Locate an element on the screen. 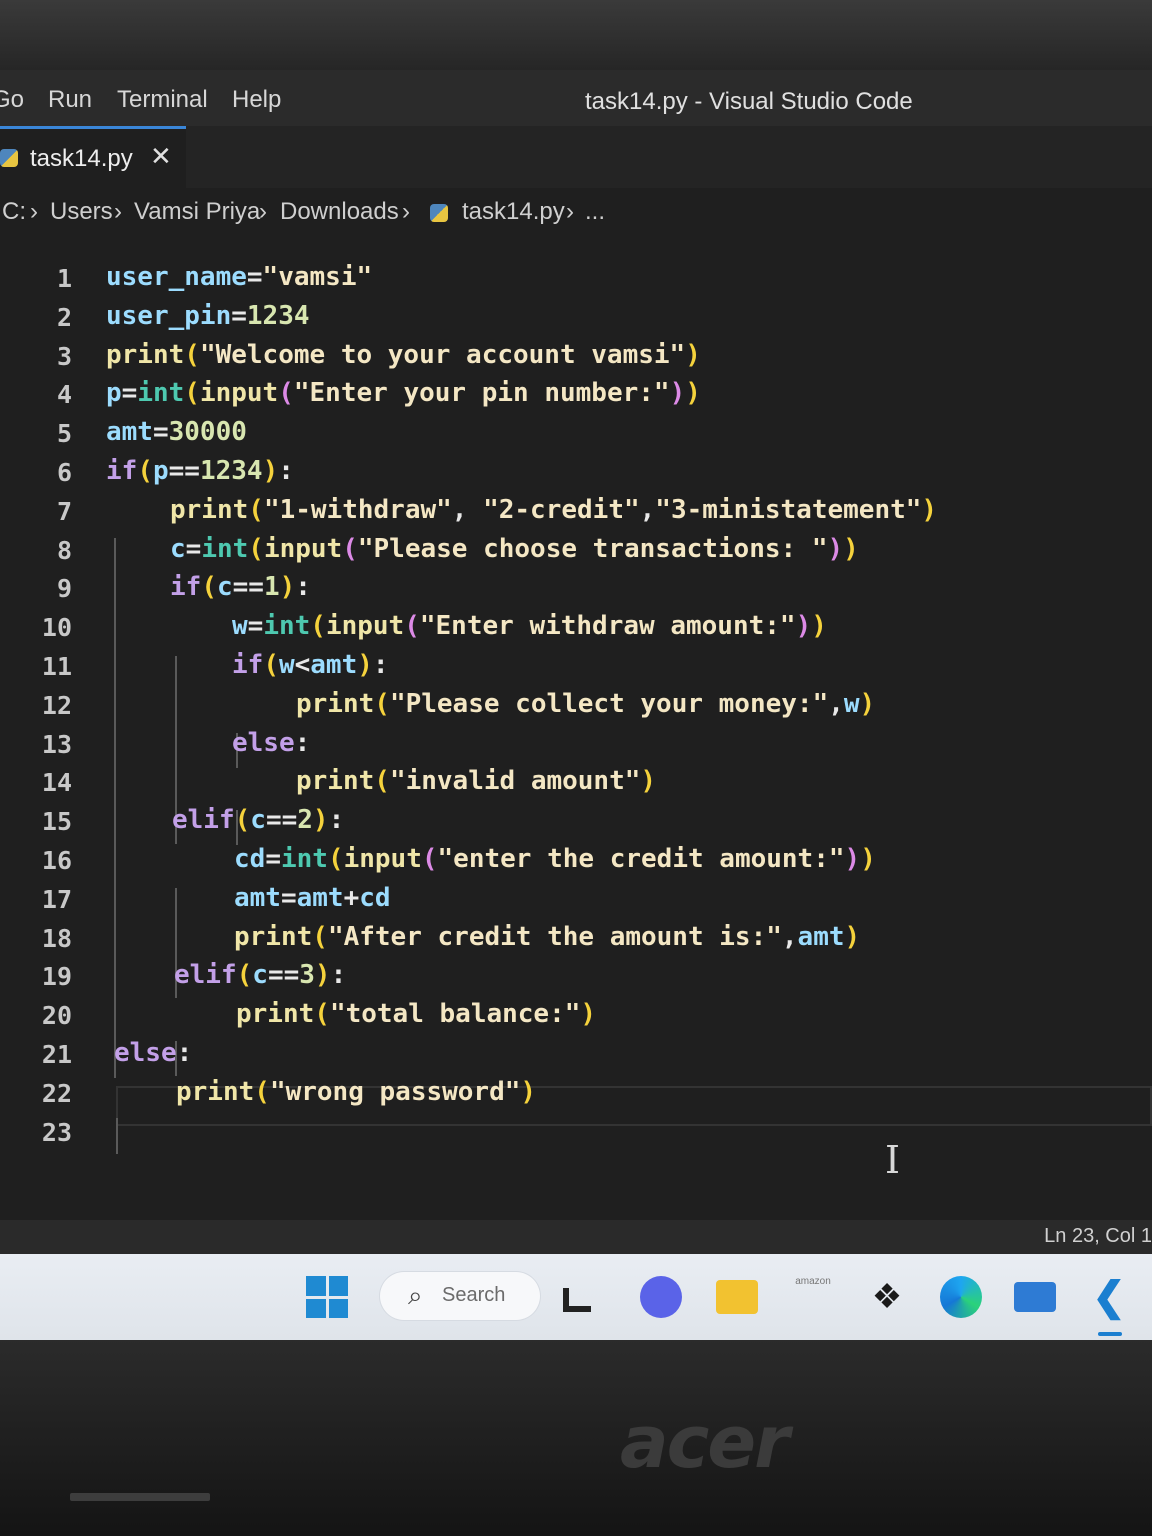  code-line: print("After credit the amount is:",amt) is located at coordinates (547, 936).